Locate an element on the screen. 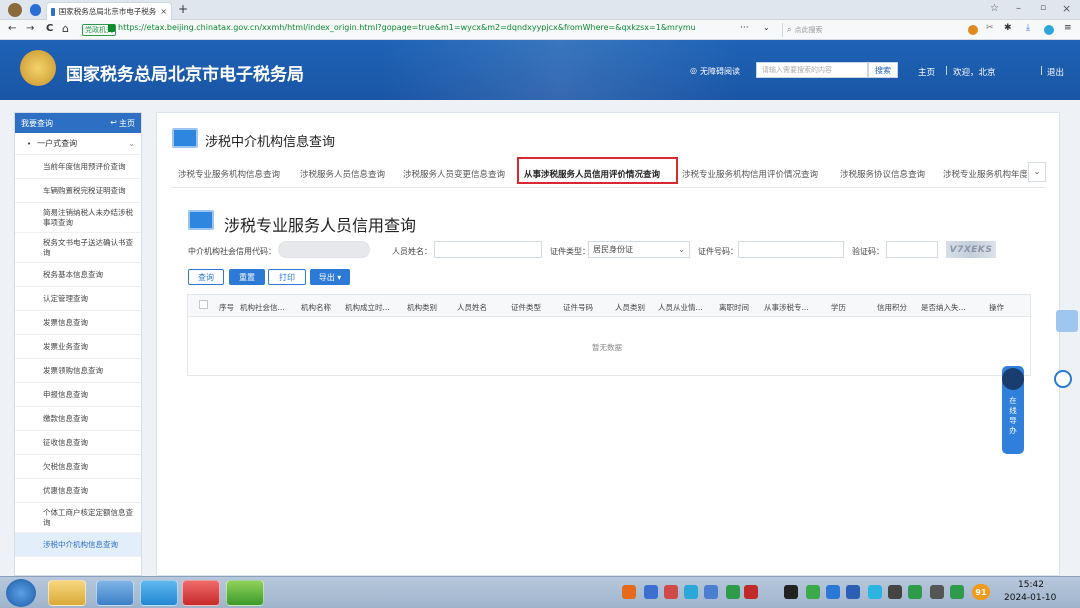  home-link: 主页 is located at coordinates (926, 72).